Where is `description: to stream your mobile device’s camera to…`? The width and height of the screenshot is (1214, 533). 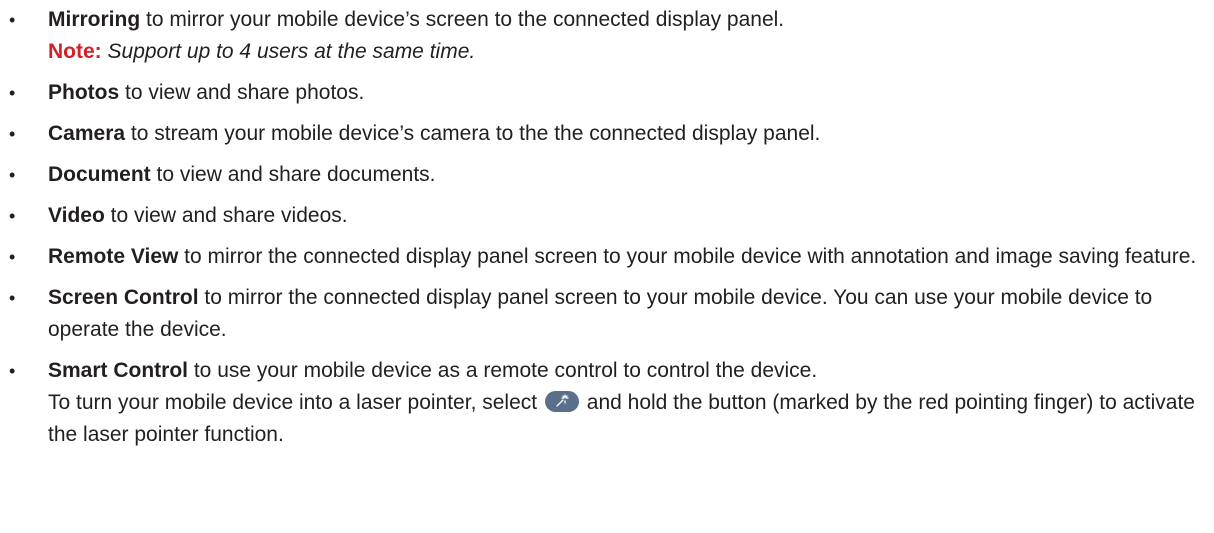
description: to stream your mobile device’s camera to… is located at coordinates (473, 133).